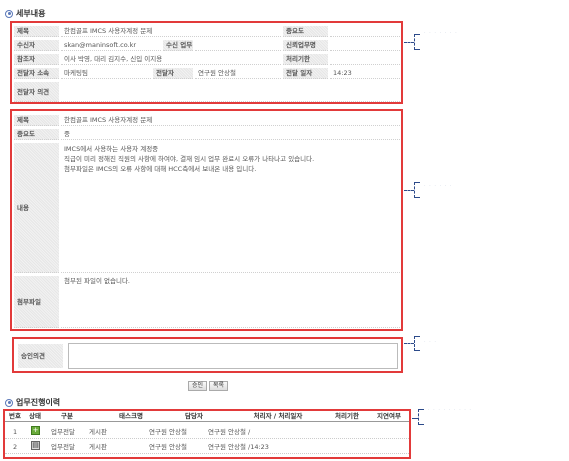 This screenshot has width=569, height=461. What do you see at coordinates (36, 92) in the screenshot?
I see `sender-opinion-label: 전달자 의견` at bounding box center [36, 92].